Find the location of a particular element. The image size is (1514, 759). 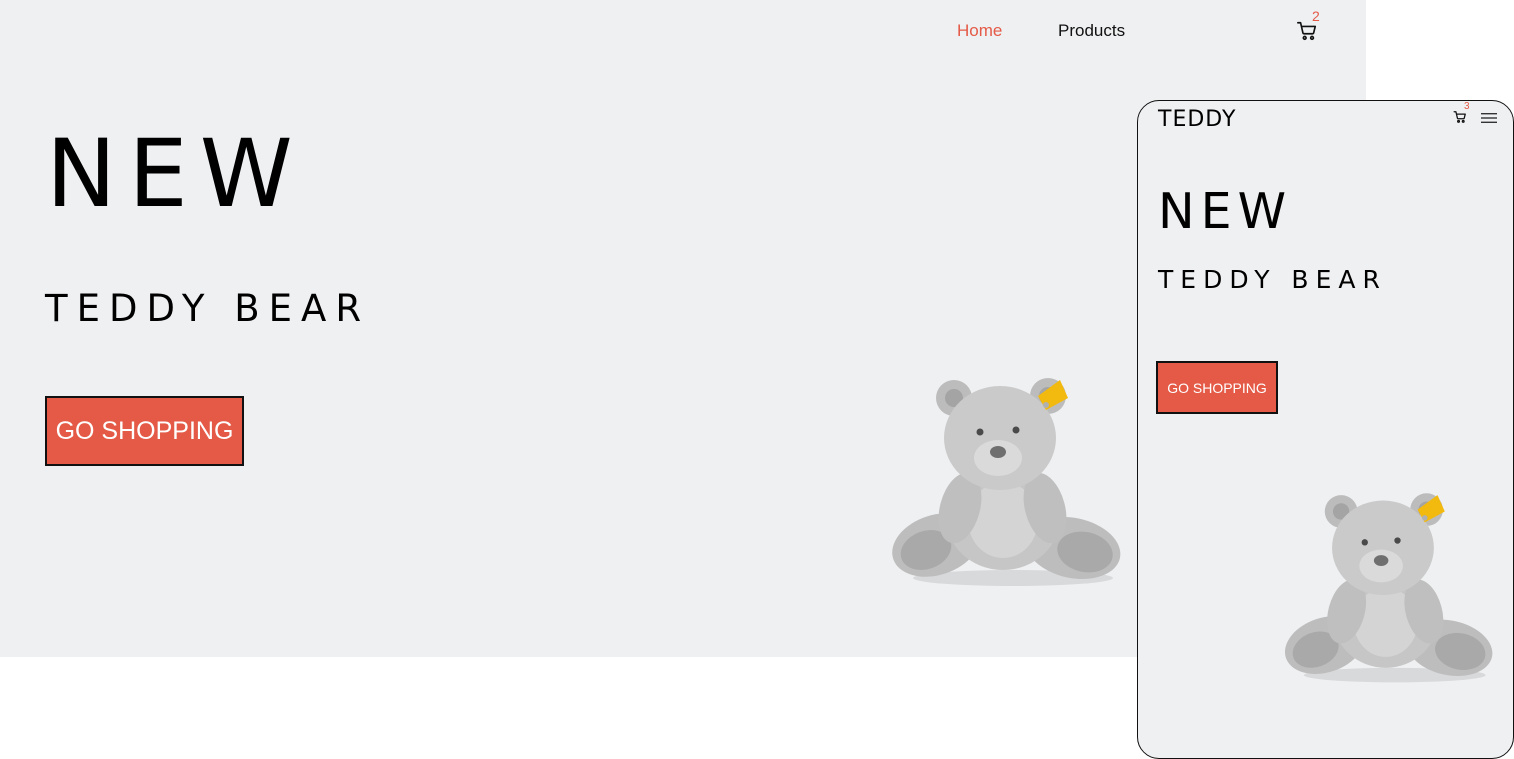

mobile-cart-button: 3 is located at coordinates (1461, 112).